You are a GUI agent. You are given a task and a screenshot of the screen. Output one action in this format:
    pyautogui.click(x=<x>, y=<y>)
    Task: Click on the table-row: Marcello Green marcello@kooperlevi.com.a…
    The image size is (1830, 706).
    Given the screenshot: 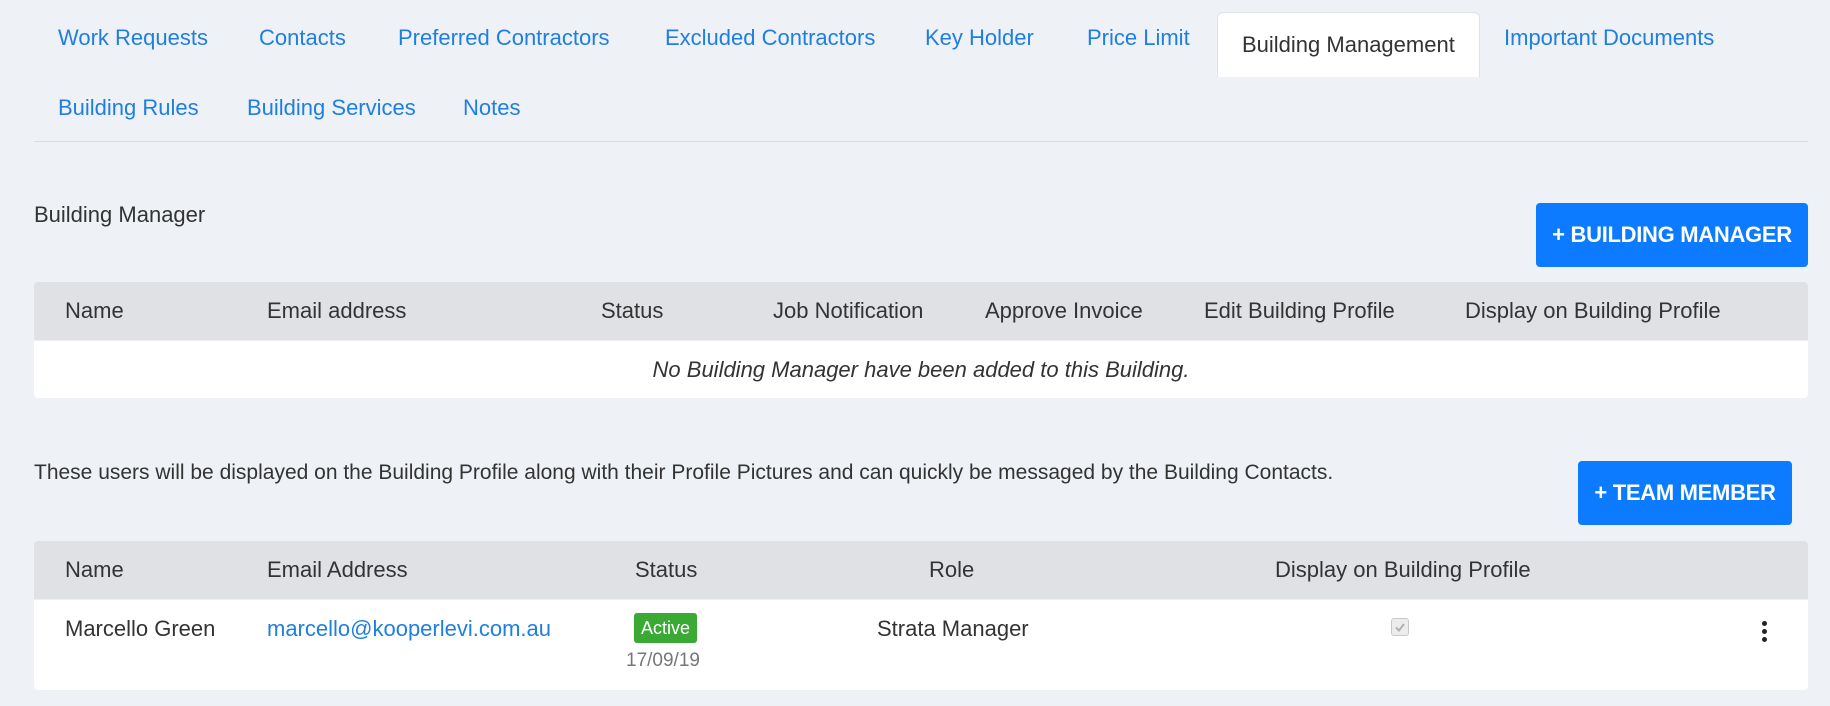 What is the action you would take?
    pyautogui.click(x=921, y=644)
    